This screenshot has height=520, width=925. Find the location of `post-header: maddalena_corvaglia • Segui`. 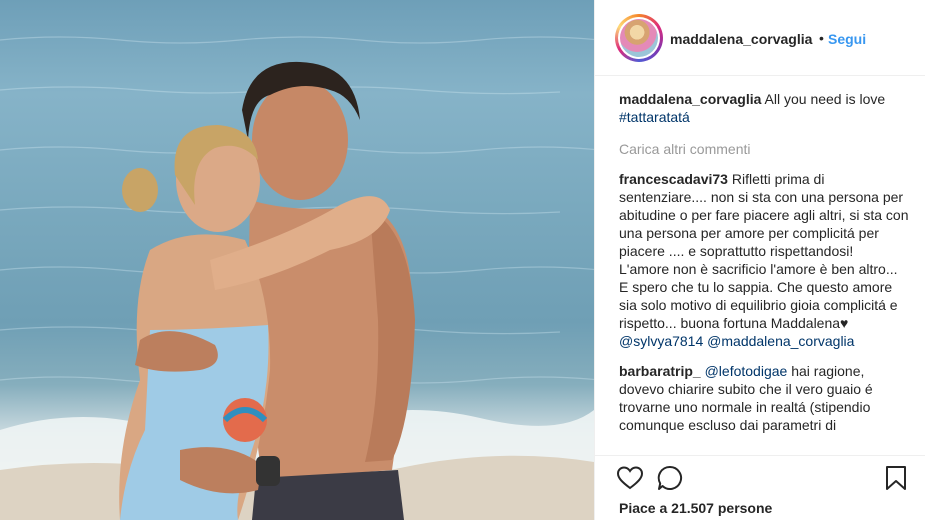

post-header: maddalena_corvaglia • Segui is located at coordinates (760, 38).